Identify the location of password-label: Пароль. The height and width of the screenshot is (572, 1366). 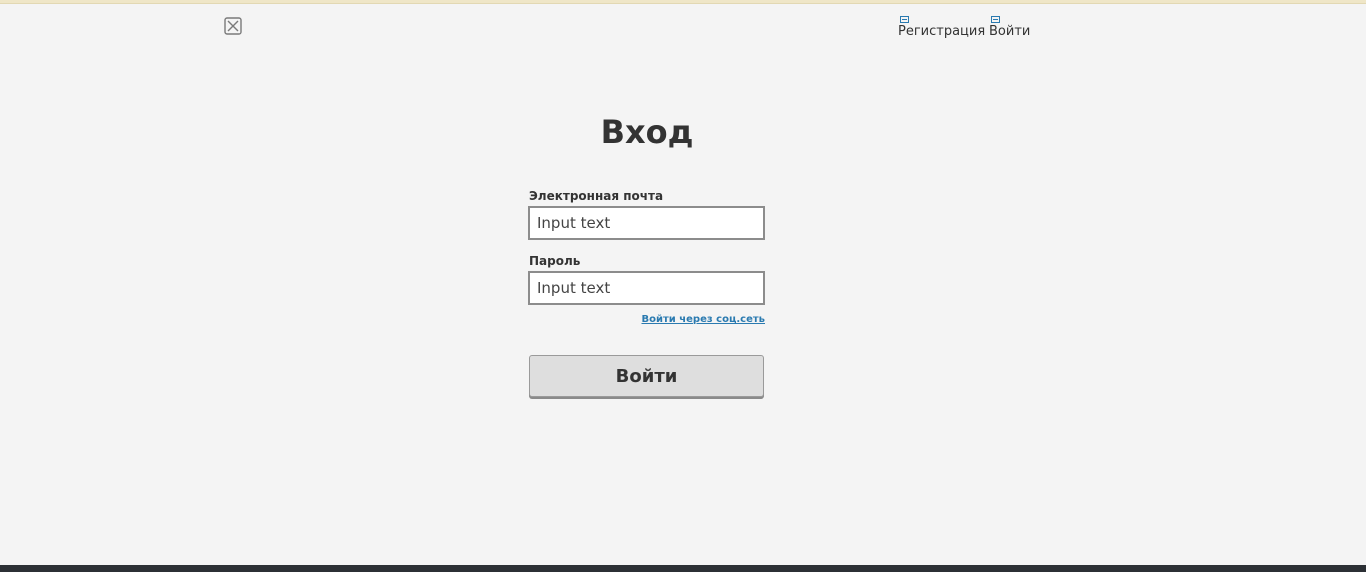
(555, 261).